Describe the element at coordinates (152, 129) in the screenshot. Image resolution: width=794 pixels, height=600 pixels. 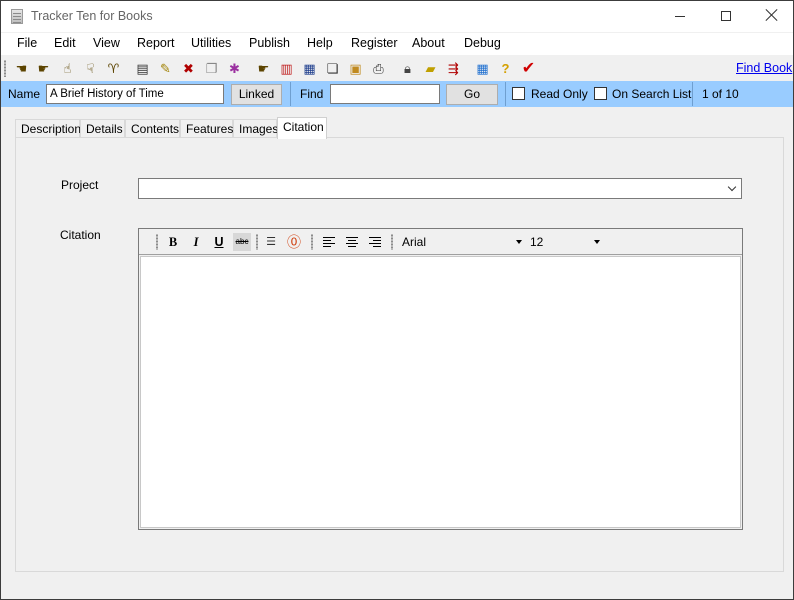
I see `tab-contents: Contents` at that location.